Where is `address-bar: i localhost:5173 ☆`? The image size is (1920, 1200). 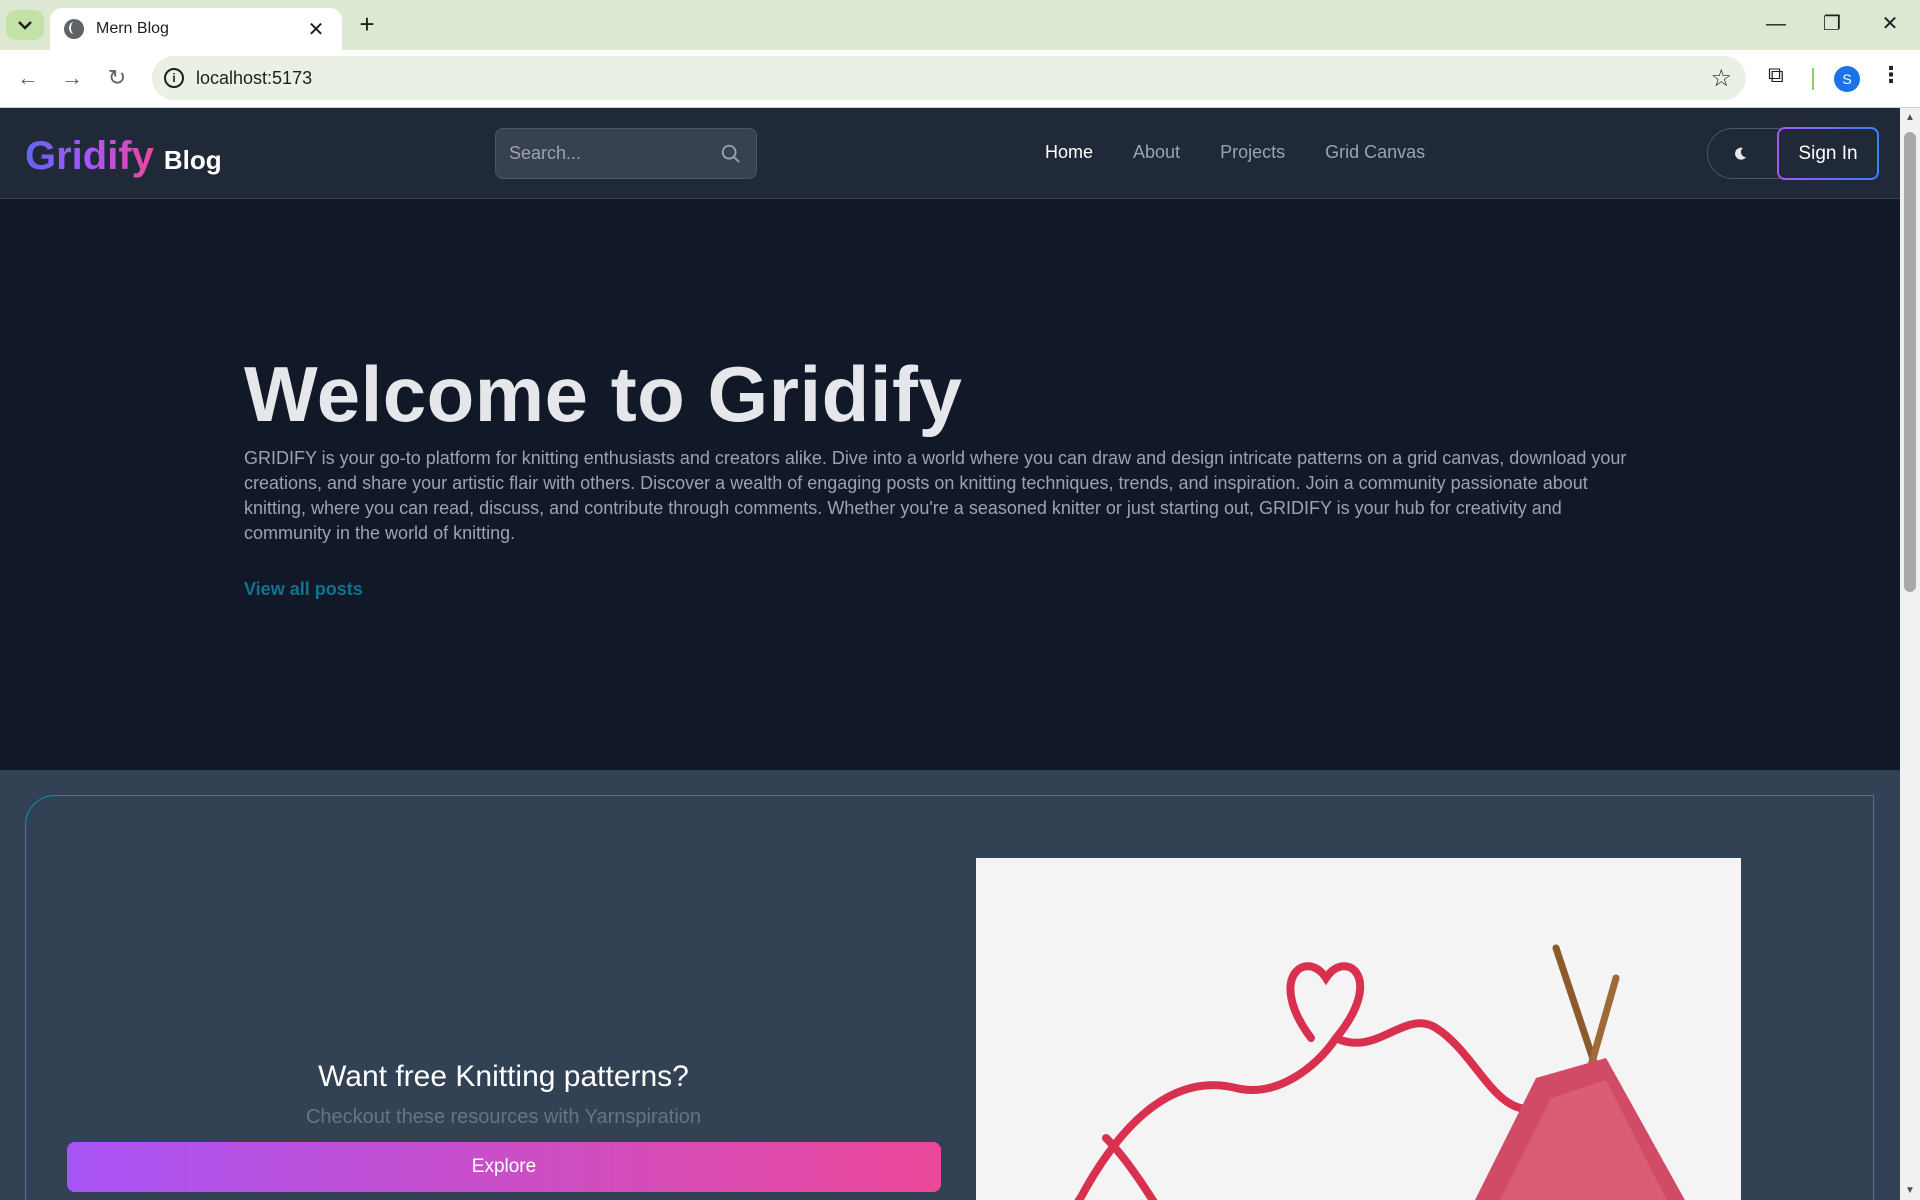
address-bar: i localhost:5173 ☆ is located at coordinates (949, 78).